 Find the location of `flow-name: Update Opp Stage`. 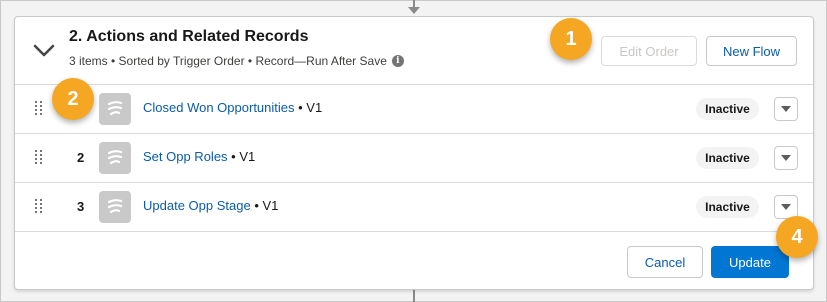

flow-name: Update Opp Stage is located at coordinates (197, 205).